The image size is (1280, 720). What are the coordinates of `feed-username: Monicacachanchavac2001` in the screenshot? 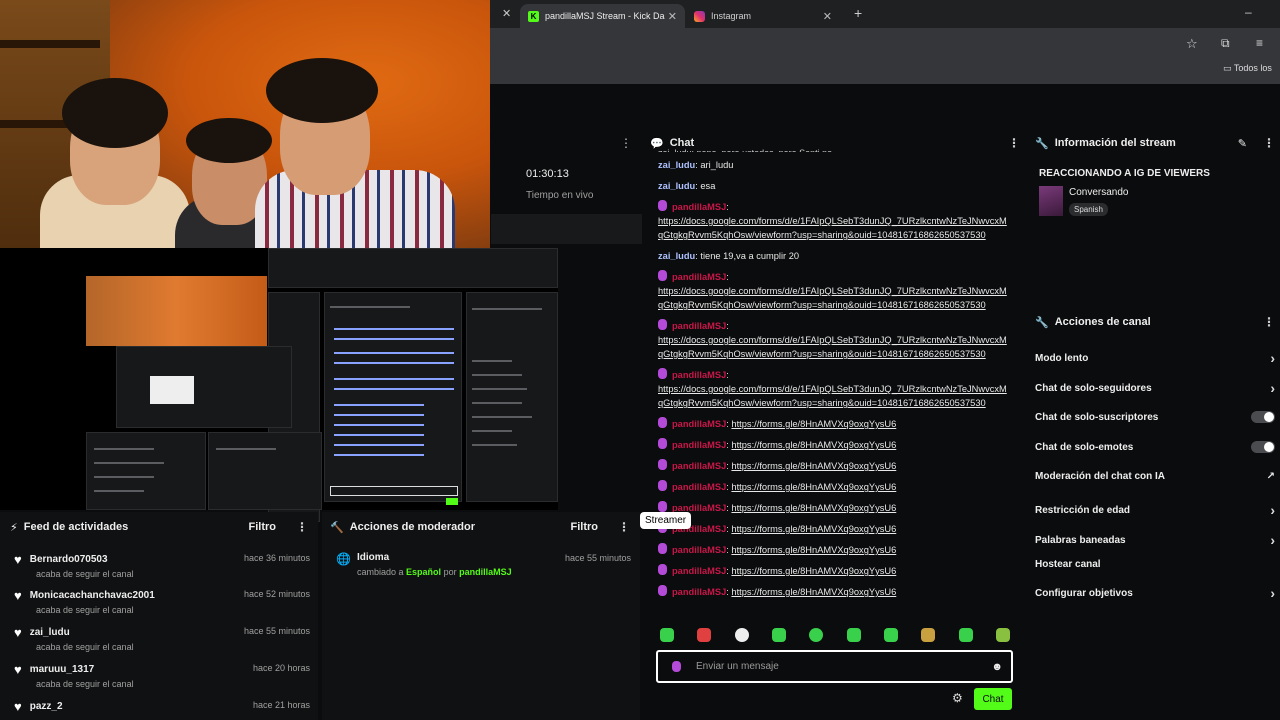 It's located at (92, 595).